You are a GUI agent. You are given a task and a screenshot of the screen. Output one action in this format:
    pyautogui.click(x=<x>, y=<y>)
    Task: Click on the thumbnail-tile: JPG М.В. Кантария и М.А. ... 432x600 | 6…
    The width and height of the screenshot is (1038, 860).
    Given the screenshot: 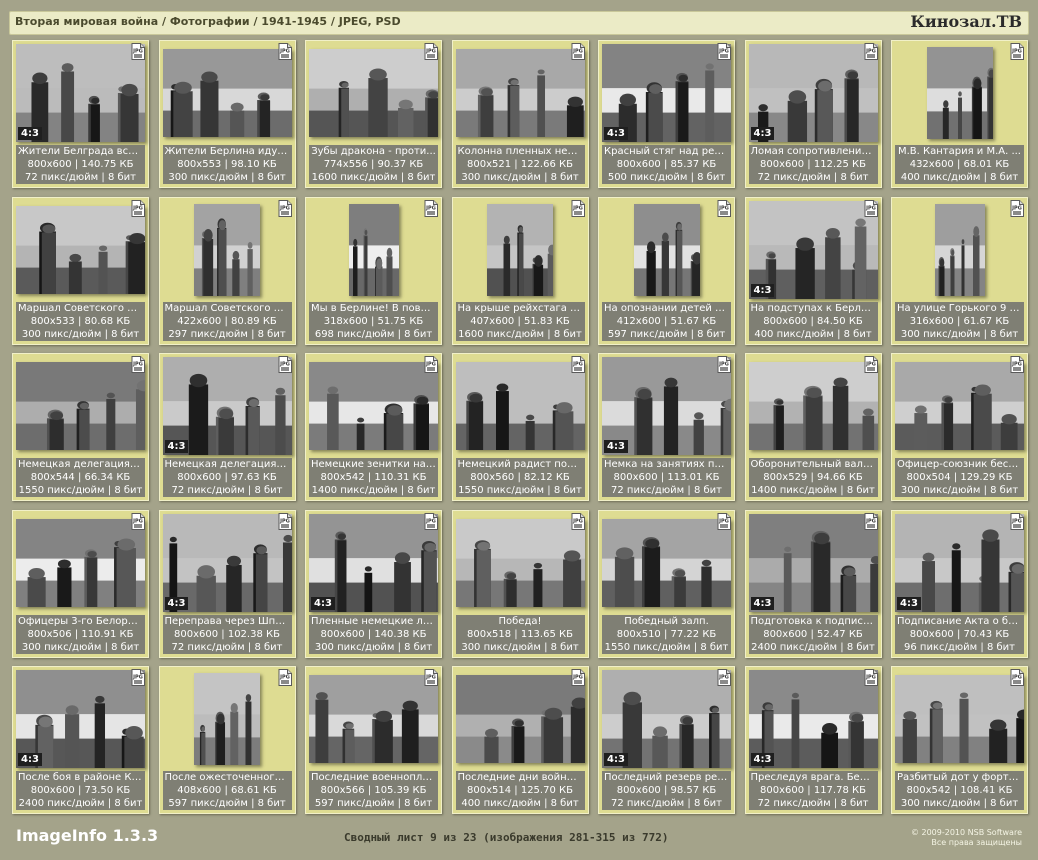 What is the action you would take?
    pyautogui.click(x=959, y=114)
    